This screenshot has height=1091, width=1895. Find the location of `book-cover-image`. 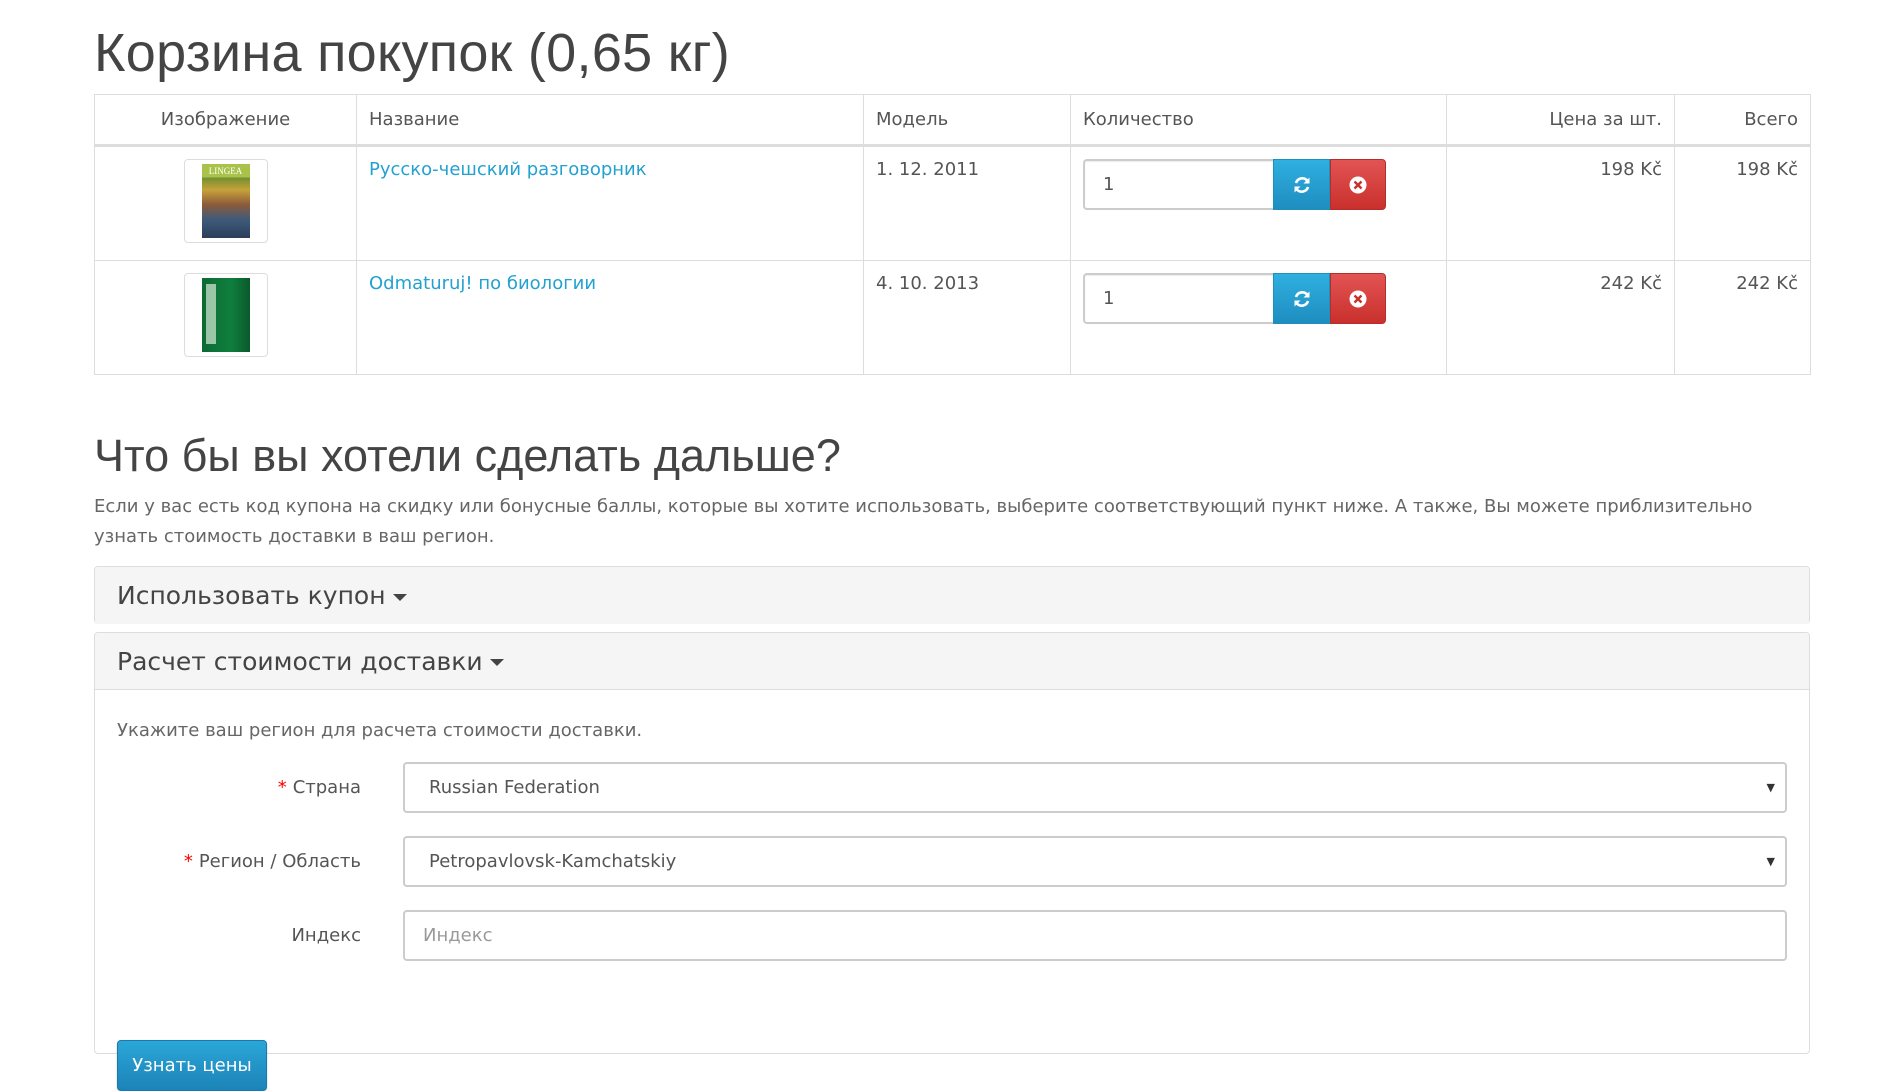

book-cover-image is located at coordinates (225, 315).